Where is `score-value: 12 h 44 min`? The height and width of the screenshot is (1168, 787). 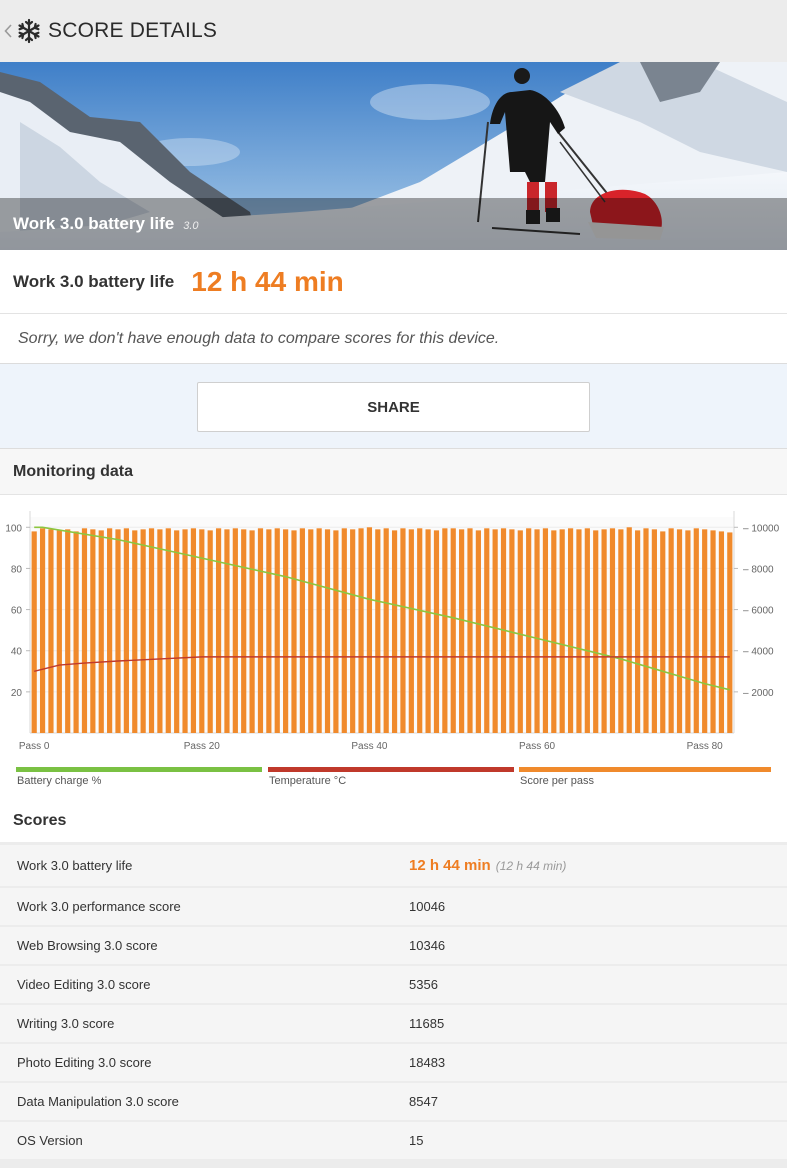
score-value: 12 h 44 min is located at coordinates (267, 281).